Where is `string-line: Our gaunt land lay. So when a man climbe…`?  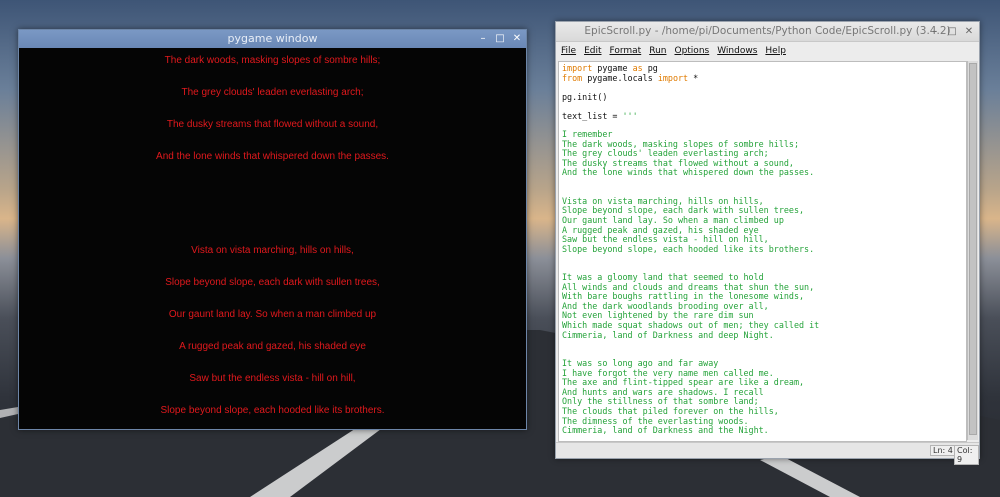
string-line: Our gaunt land lay. So when a man climbe… is located at coordinates (673, 219).